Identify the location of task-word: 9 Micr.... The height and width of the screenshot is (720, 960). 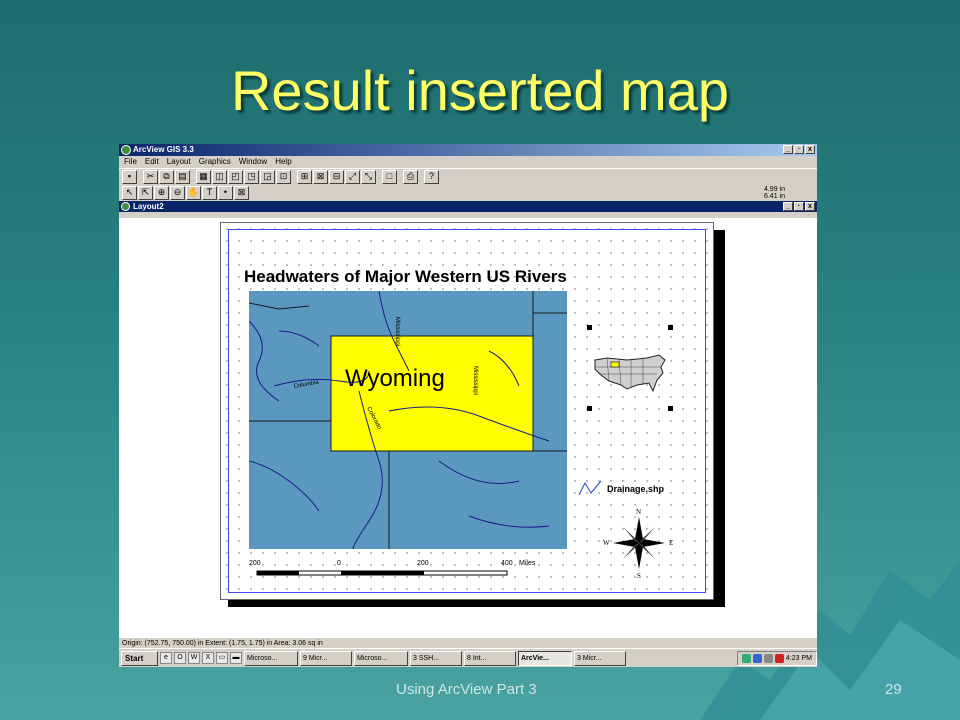
(326, 658).